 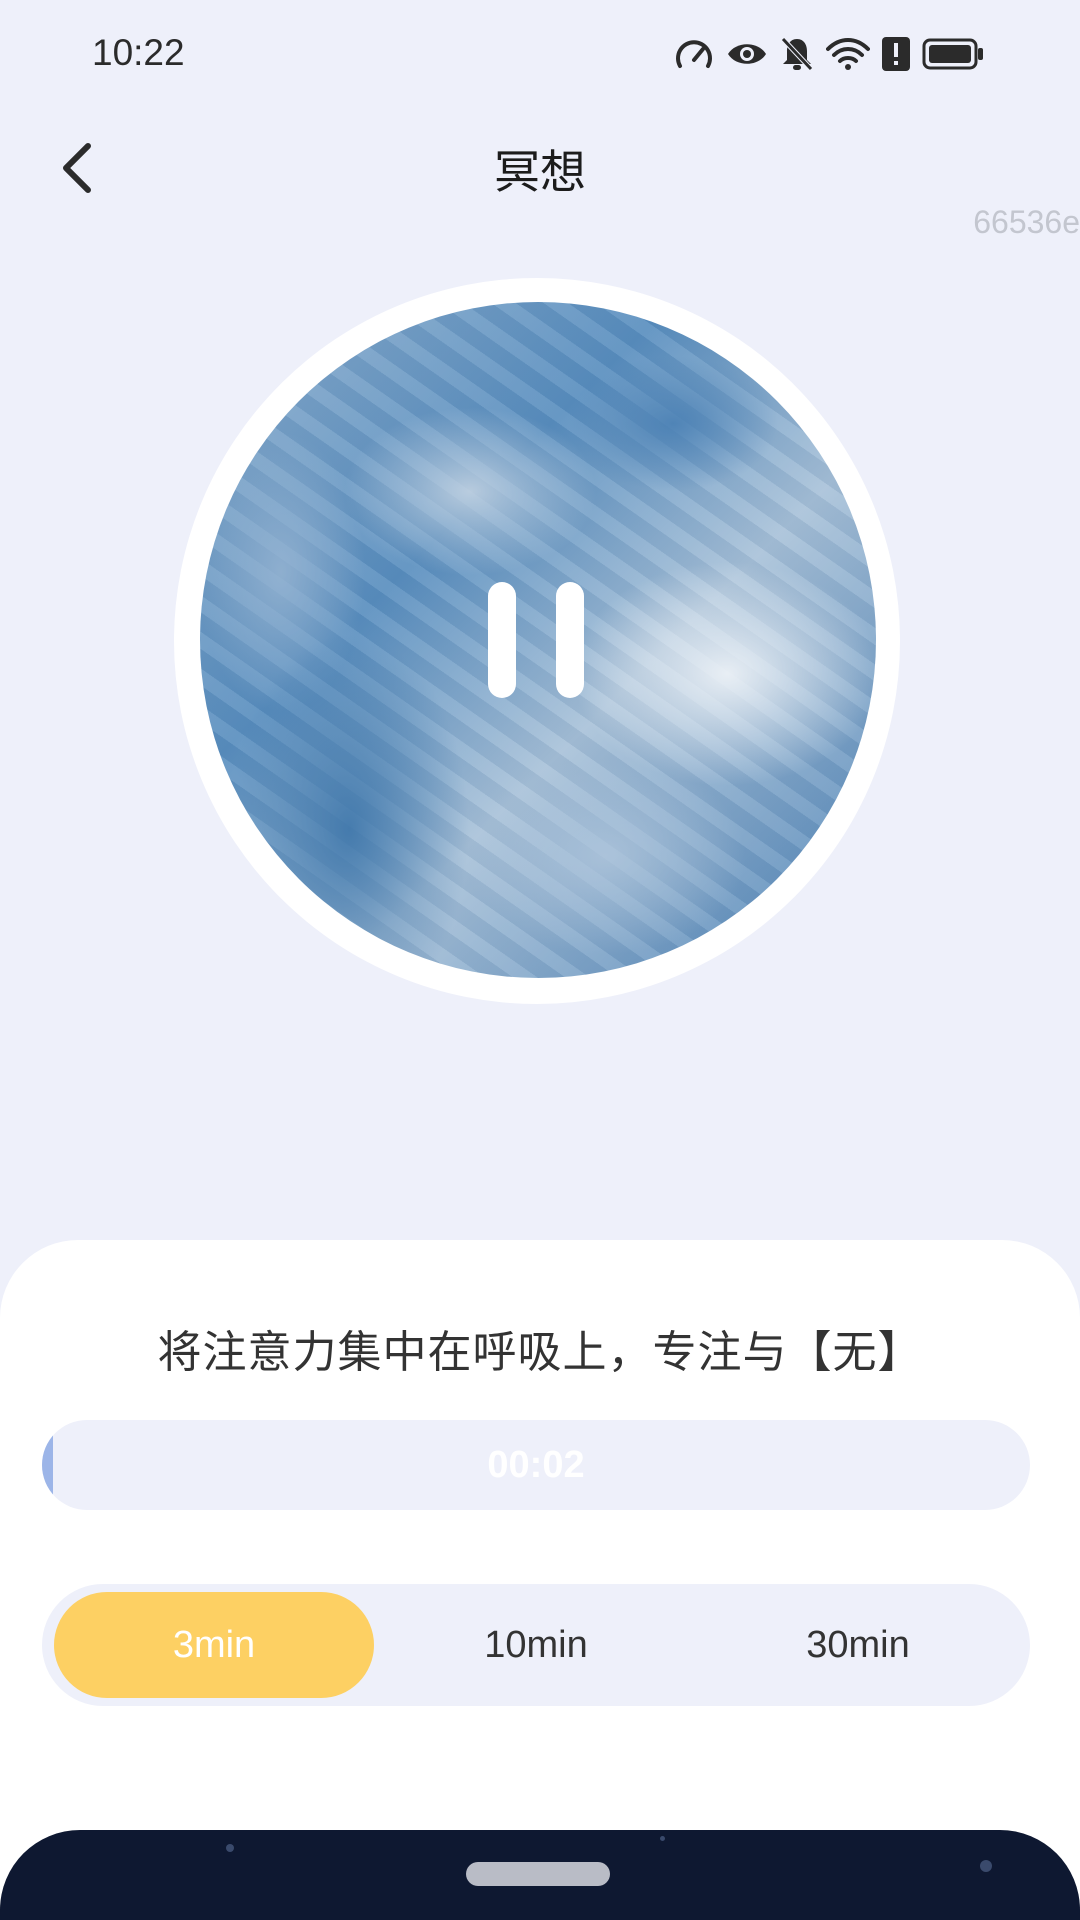 I want to click on status-time: 10:22, so click(x=138, y=52).